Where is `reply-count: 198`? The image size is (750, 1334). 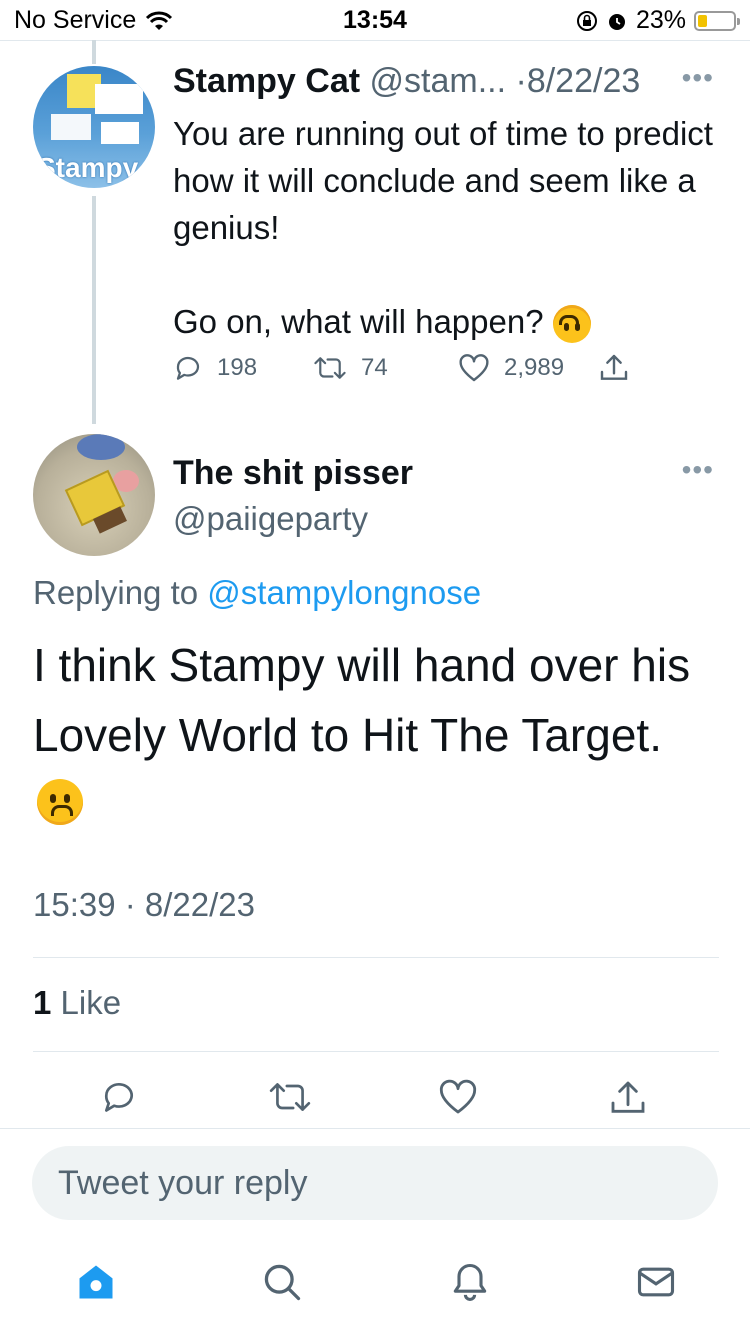
reply-count: 198 is located at coordinates (237, 367).